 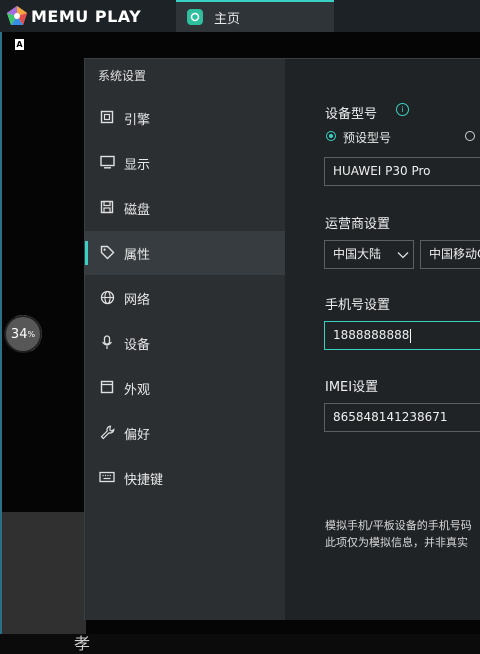 I want to click on microphone-icon, so click(x=107, y=342).